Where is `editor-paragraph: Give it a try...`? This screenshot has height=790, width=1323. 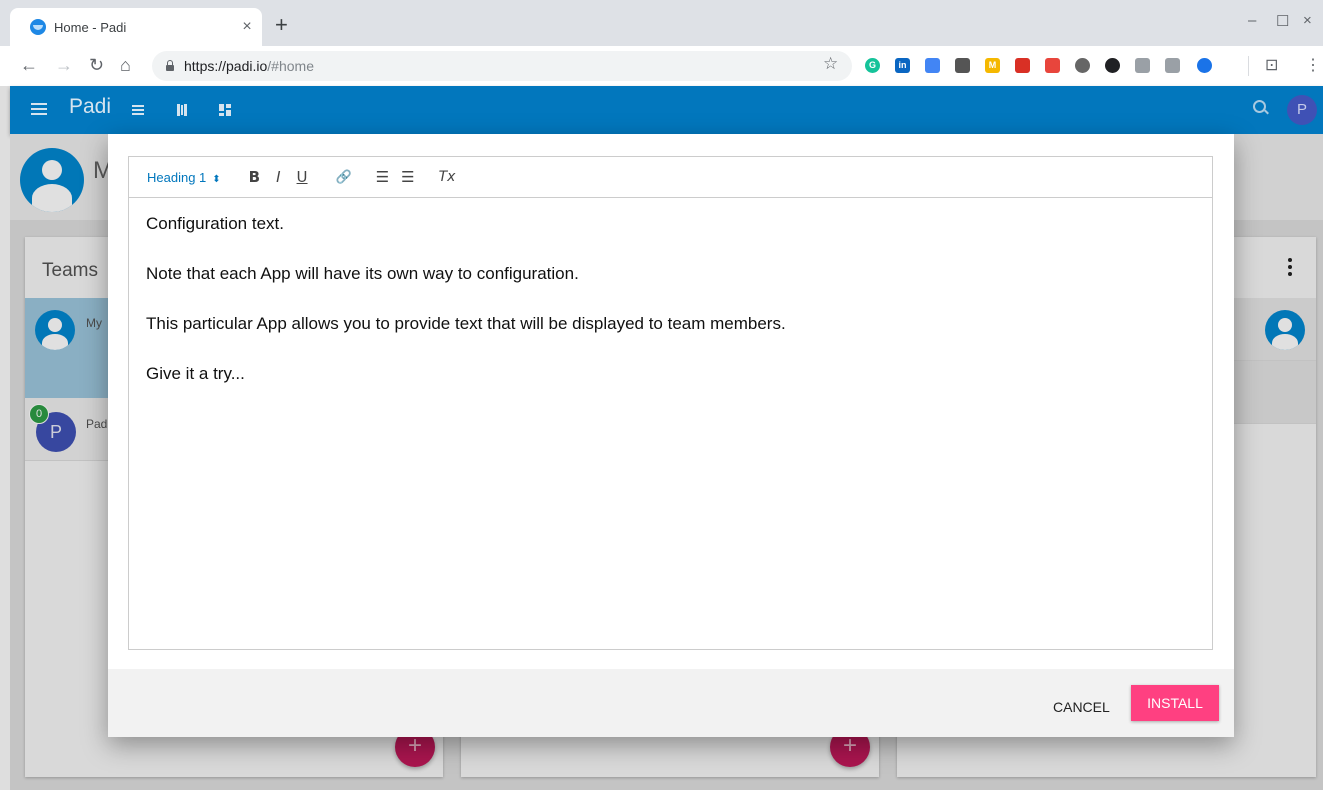
editor-paragraph: Give it a try... is located at coordinates (195, 373).